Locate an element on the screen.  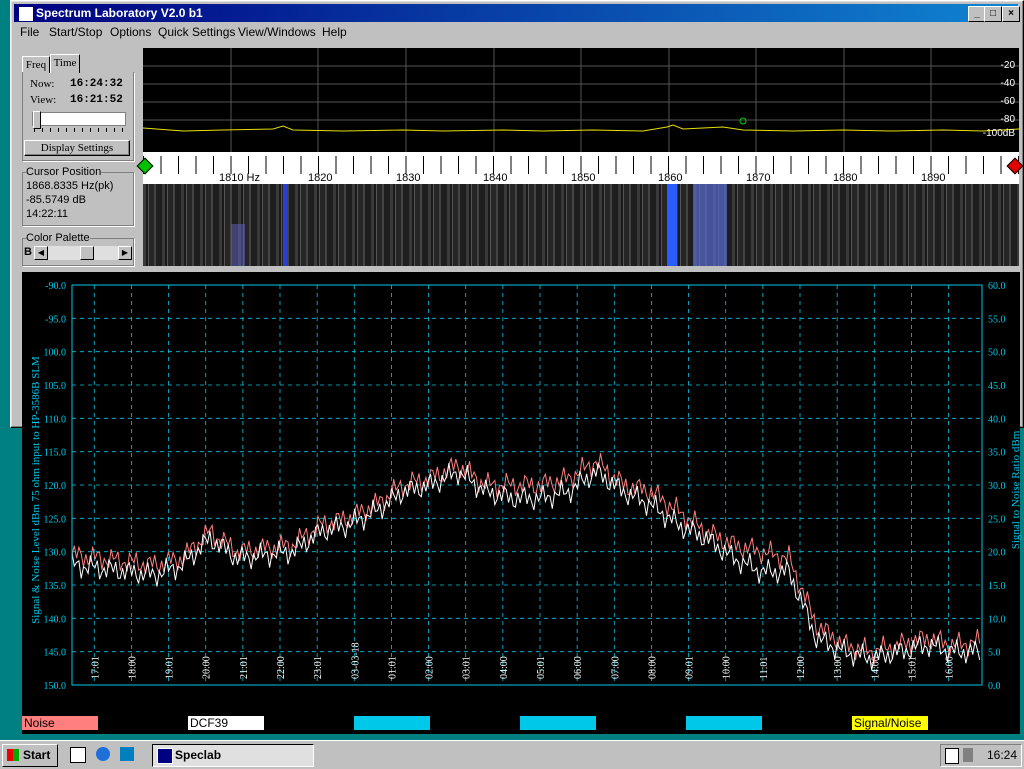
start-button: Start is located at coordinates (30, 755).